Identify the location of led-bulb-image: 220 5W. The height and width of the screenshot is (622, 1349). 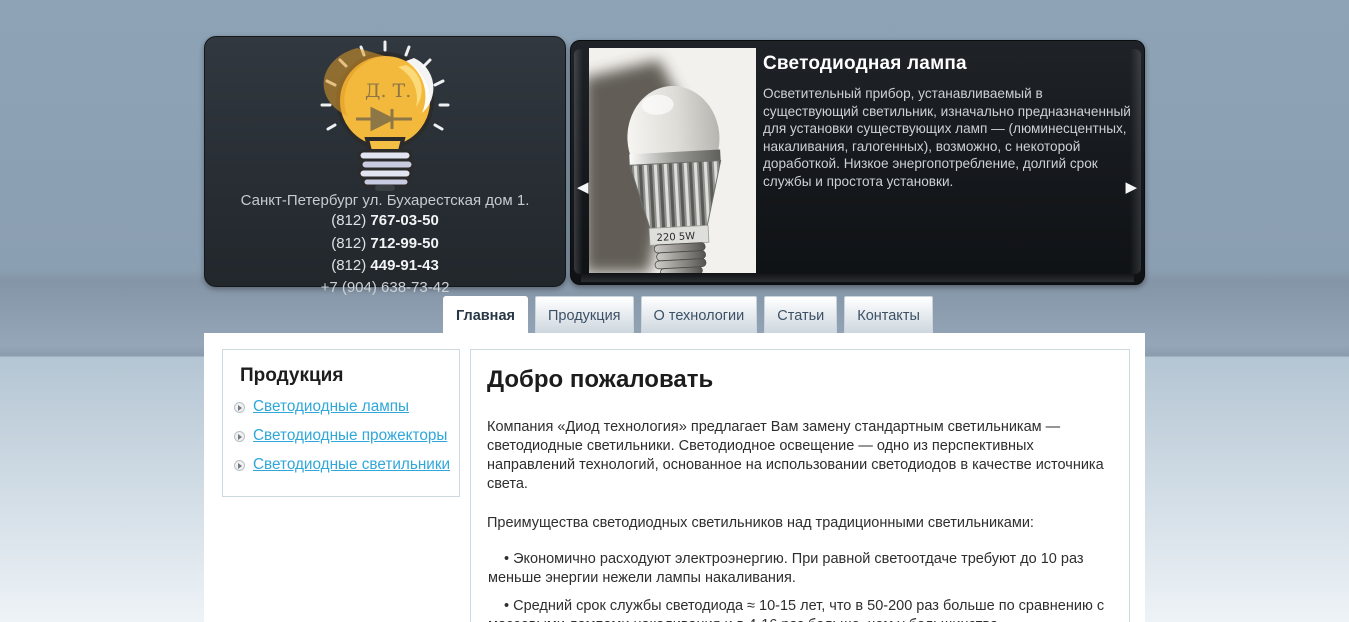
(672, 160).